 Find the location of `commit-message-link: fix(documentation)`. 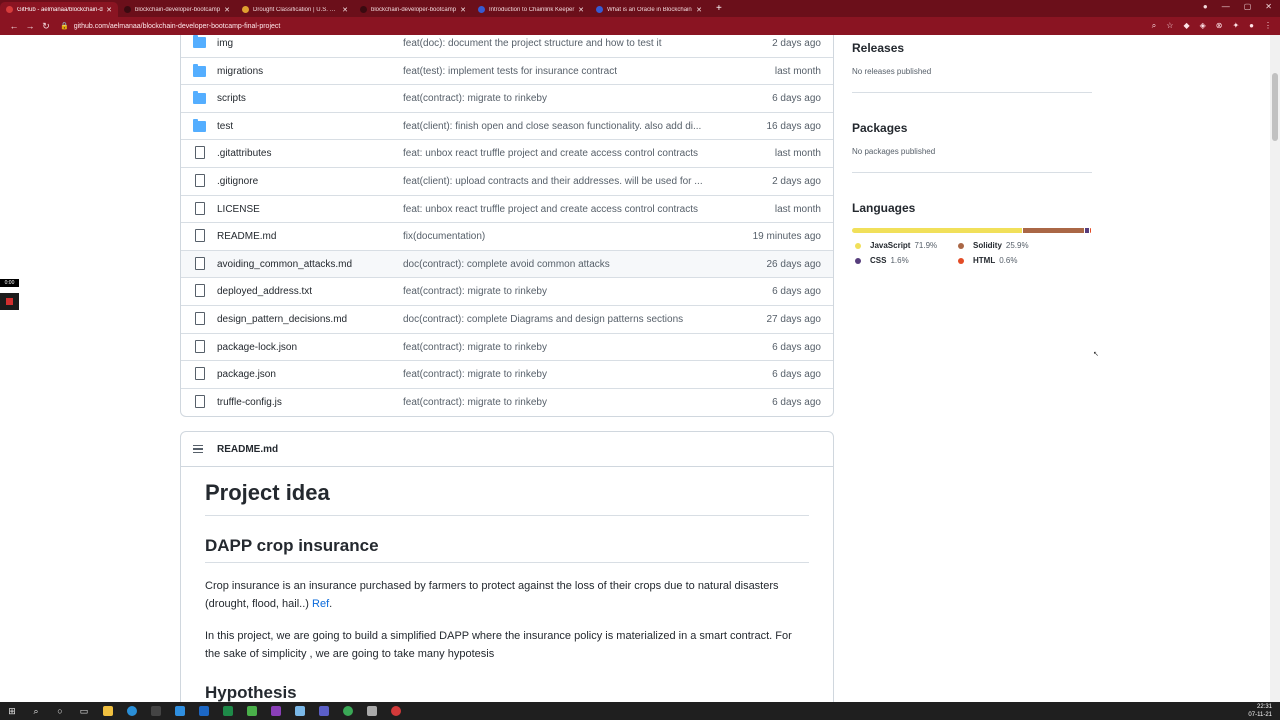

commit-message-link: fix(documentation) is located at coordinates (563, 236).